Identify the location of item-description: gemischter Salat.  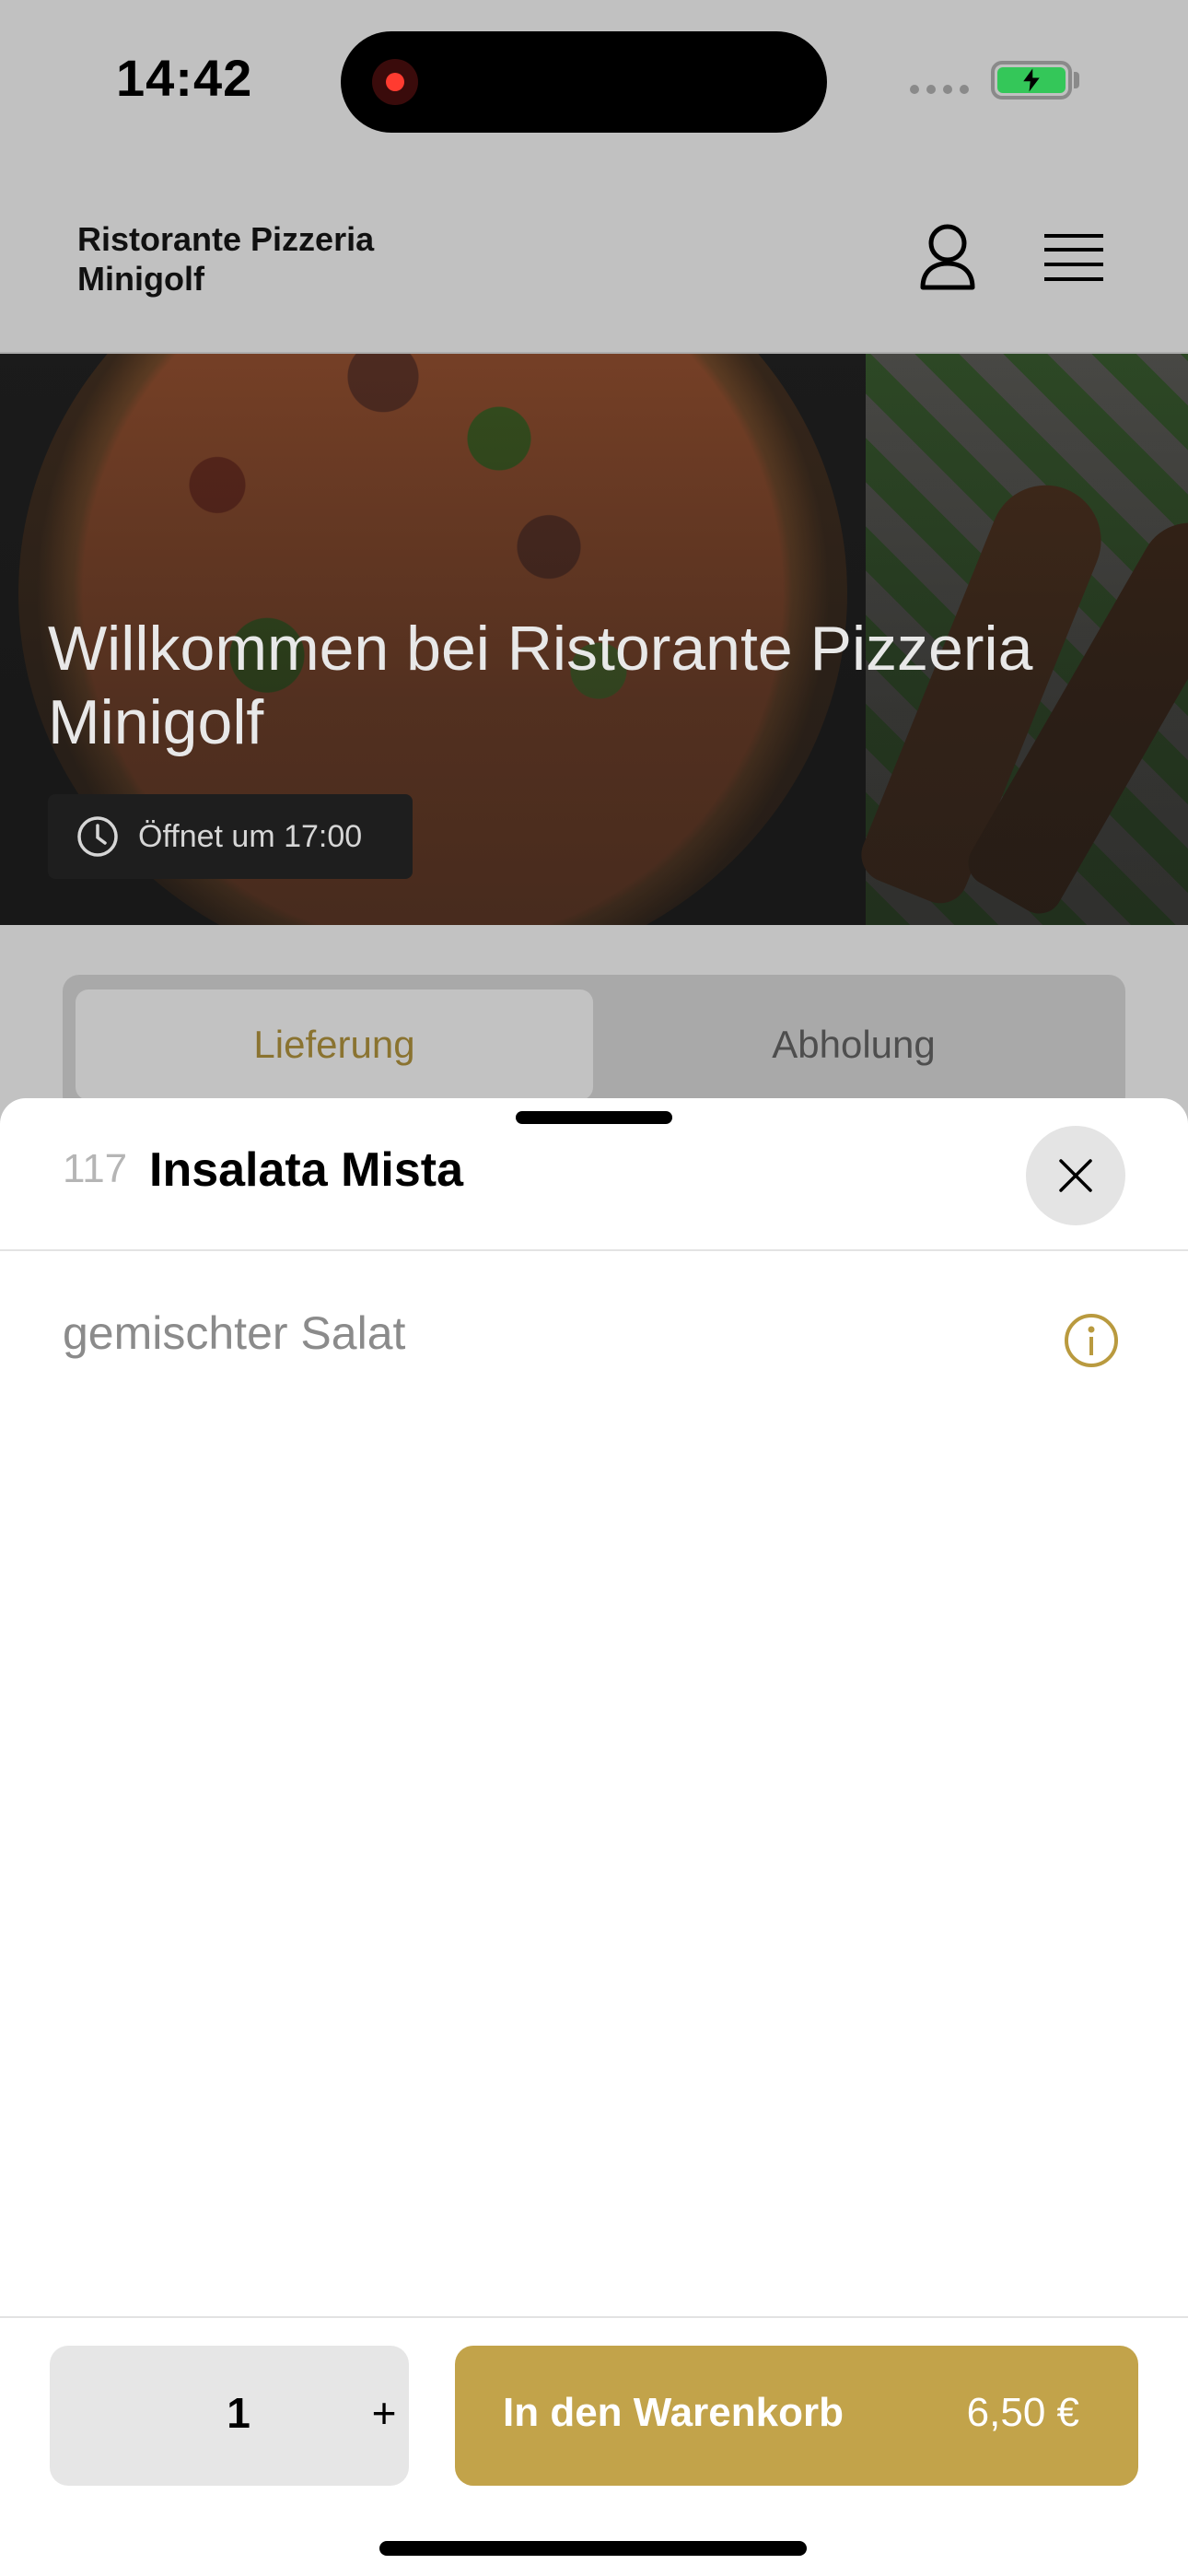
(234, 1333).